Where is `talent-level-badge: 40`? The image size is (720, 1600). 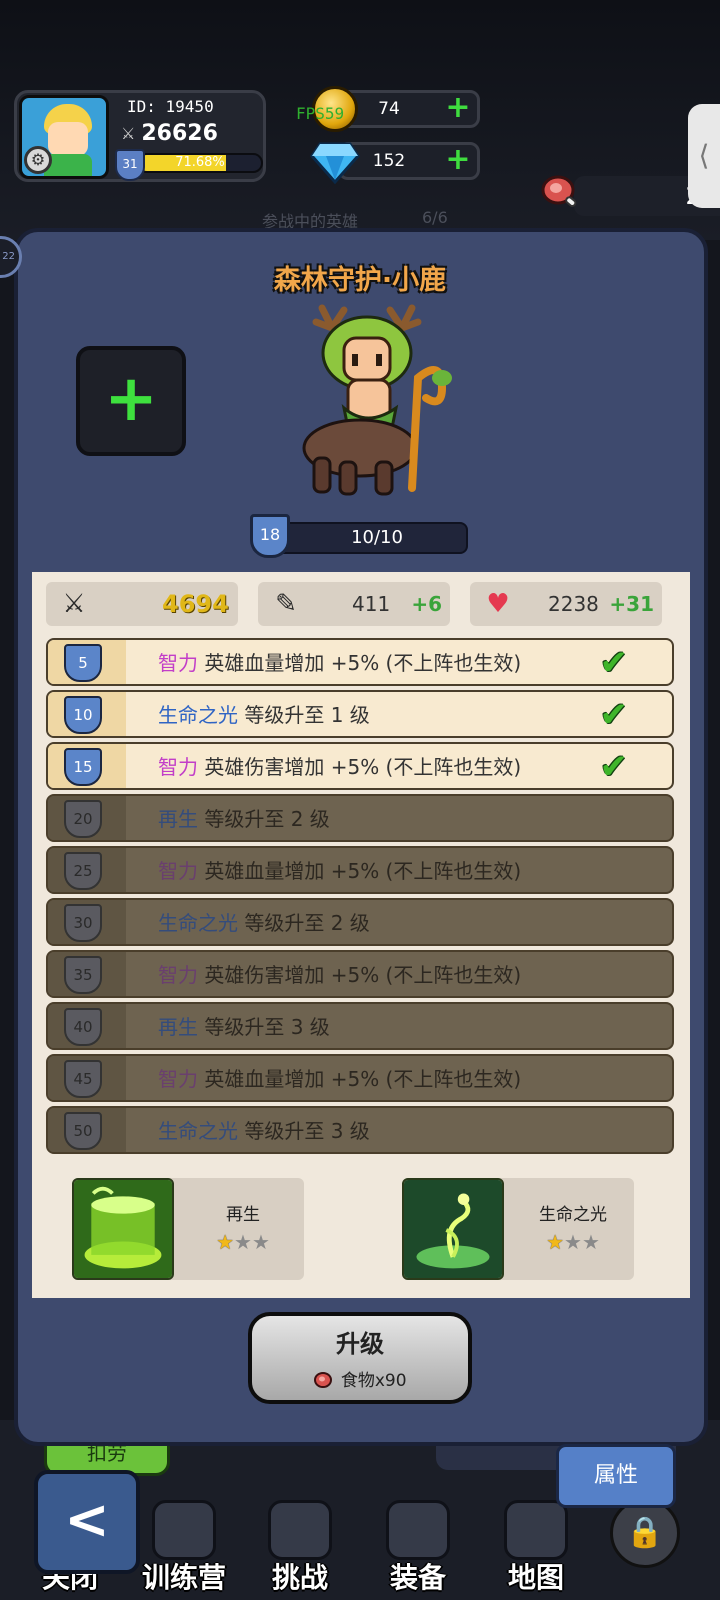 talent-level-badge: 40 is located at coordinates (83, 1027).